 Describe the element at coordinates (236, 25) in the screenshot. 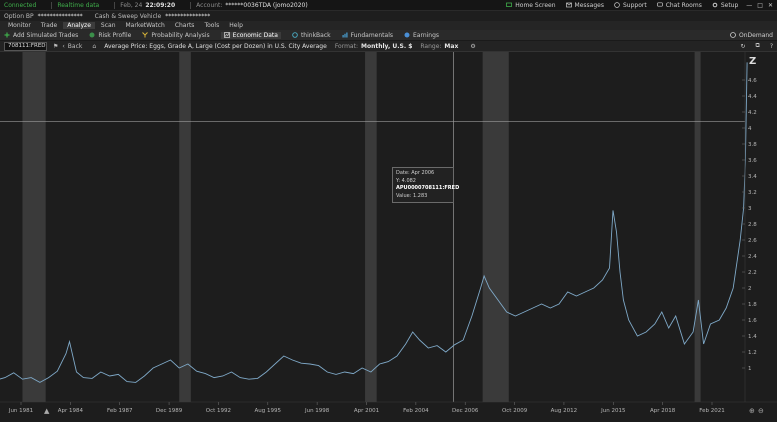

I see `tab-help: Help` at that location.